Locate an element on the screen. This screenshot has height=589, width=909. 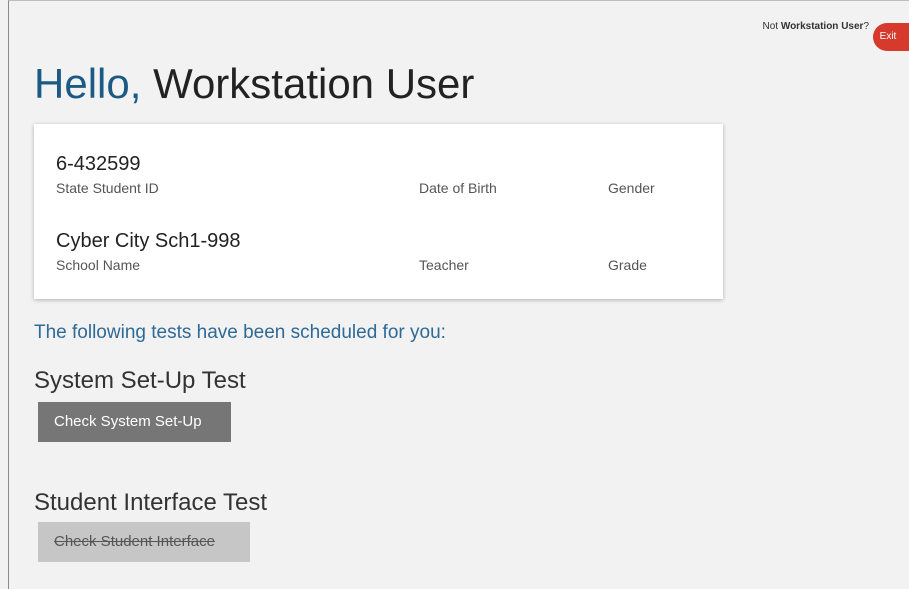
page-title: Hello, Workstation User is located at coordinates (254, 84).